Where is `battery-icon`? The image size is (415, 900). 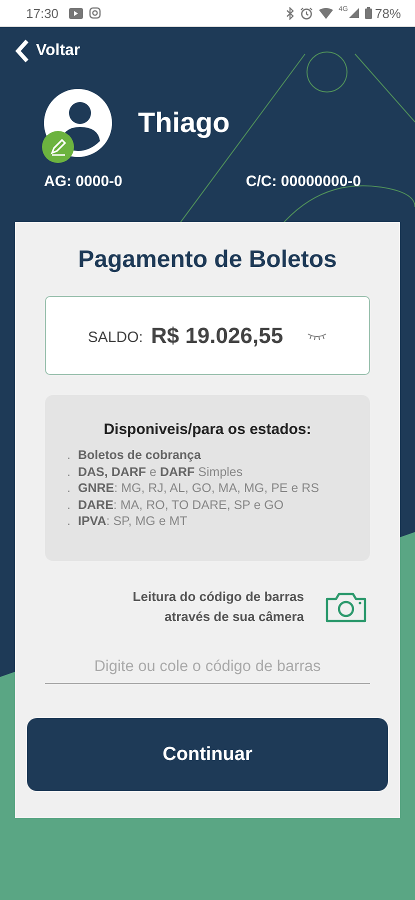
battery-icon is located at coordinates (368, 13).